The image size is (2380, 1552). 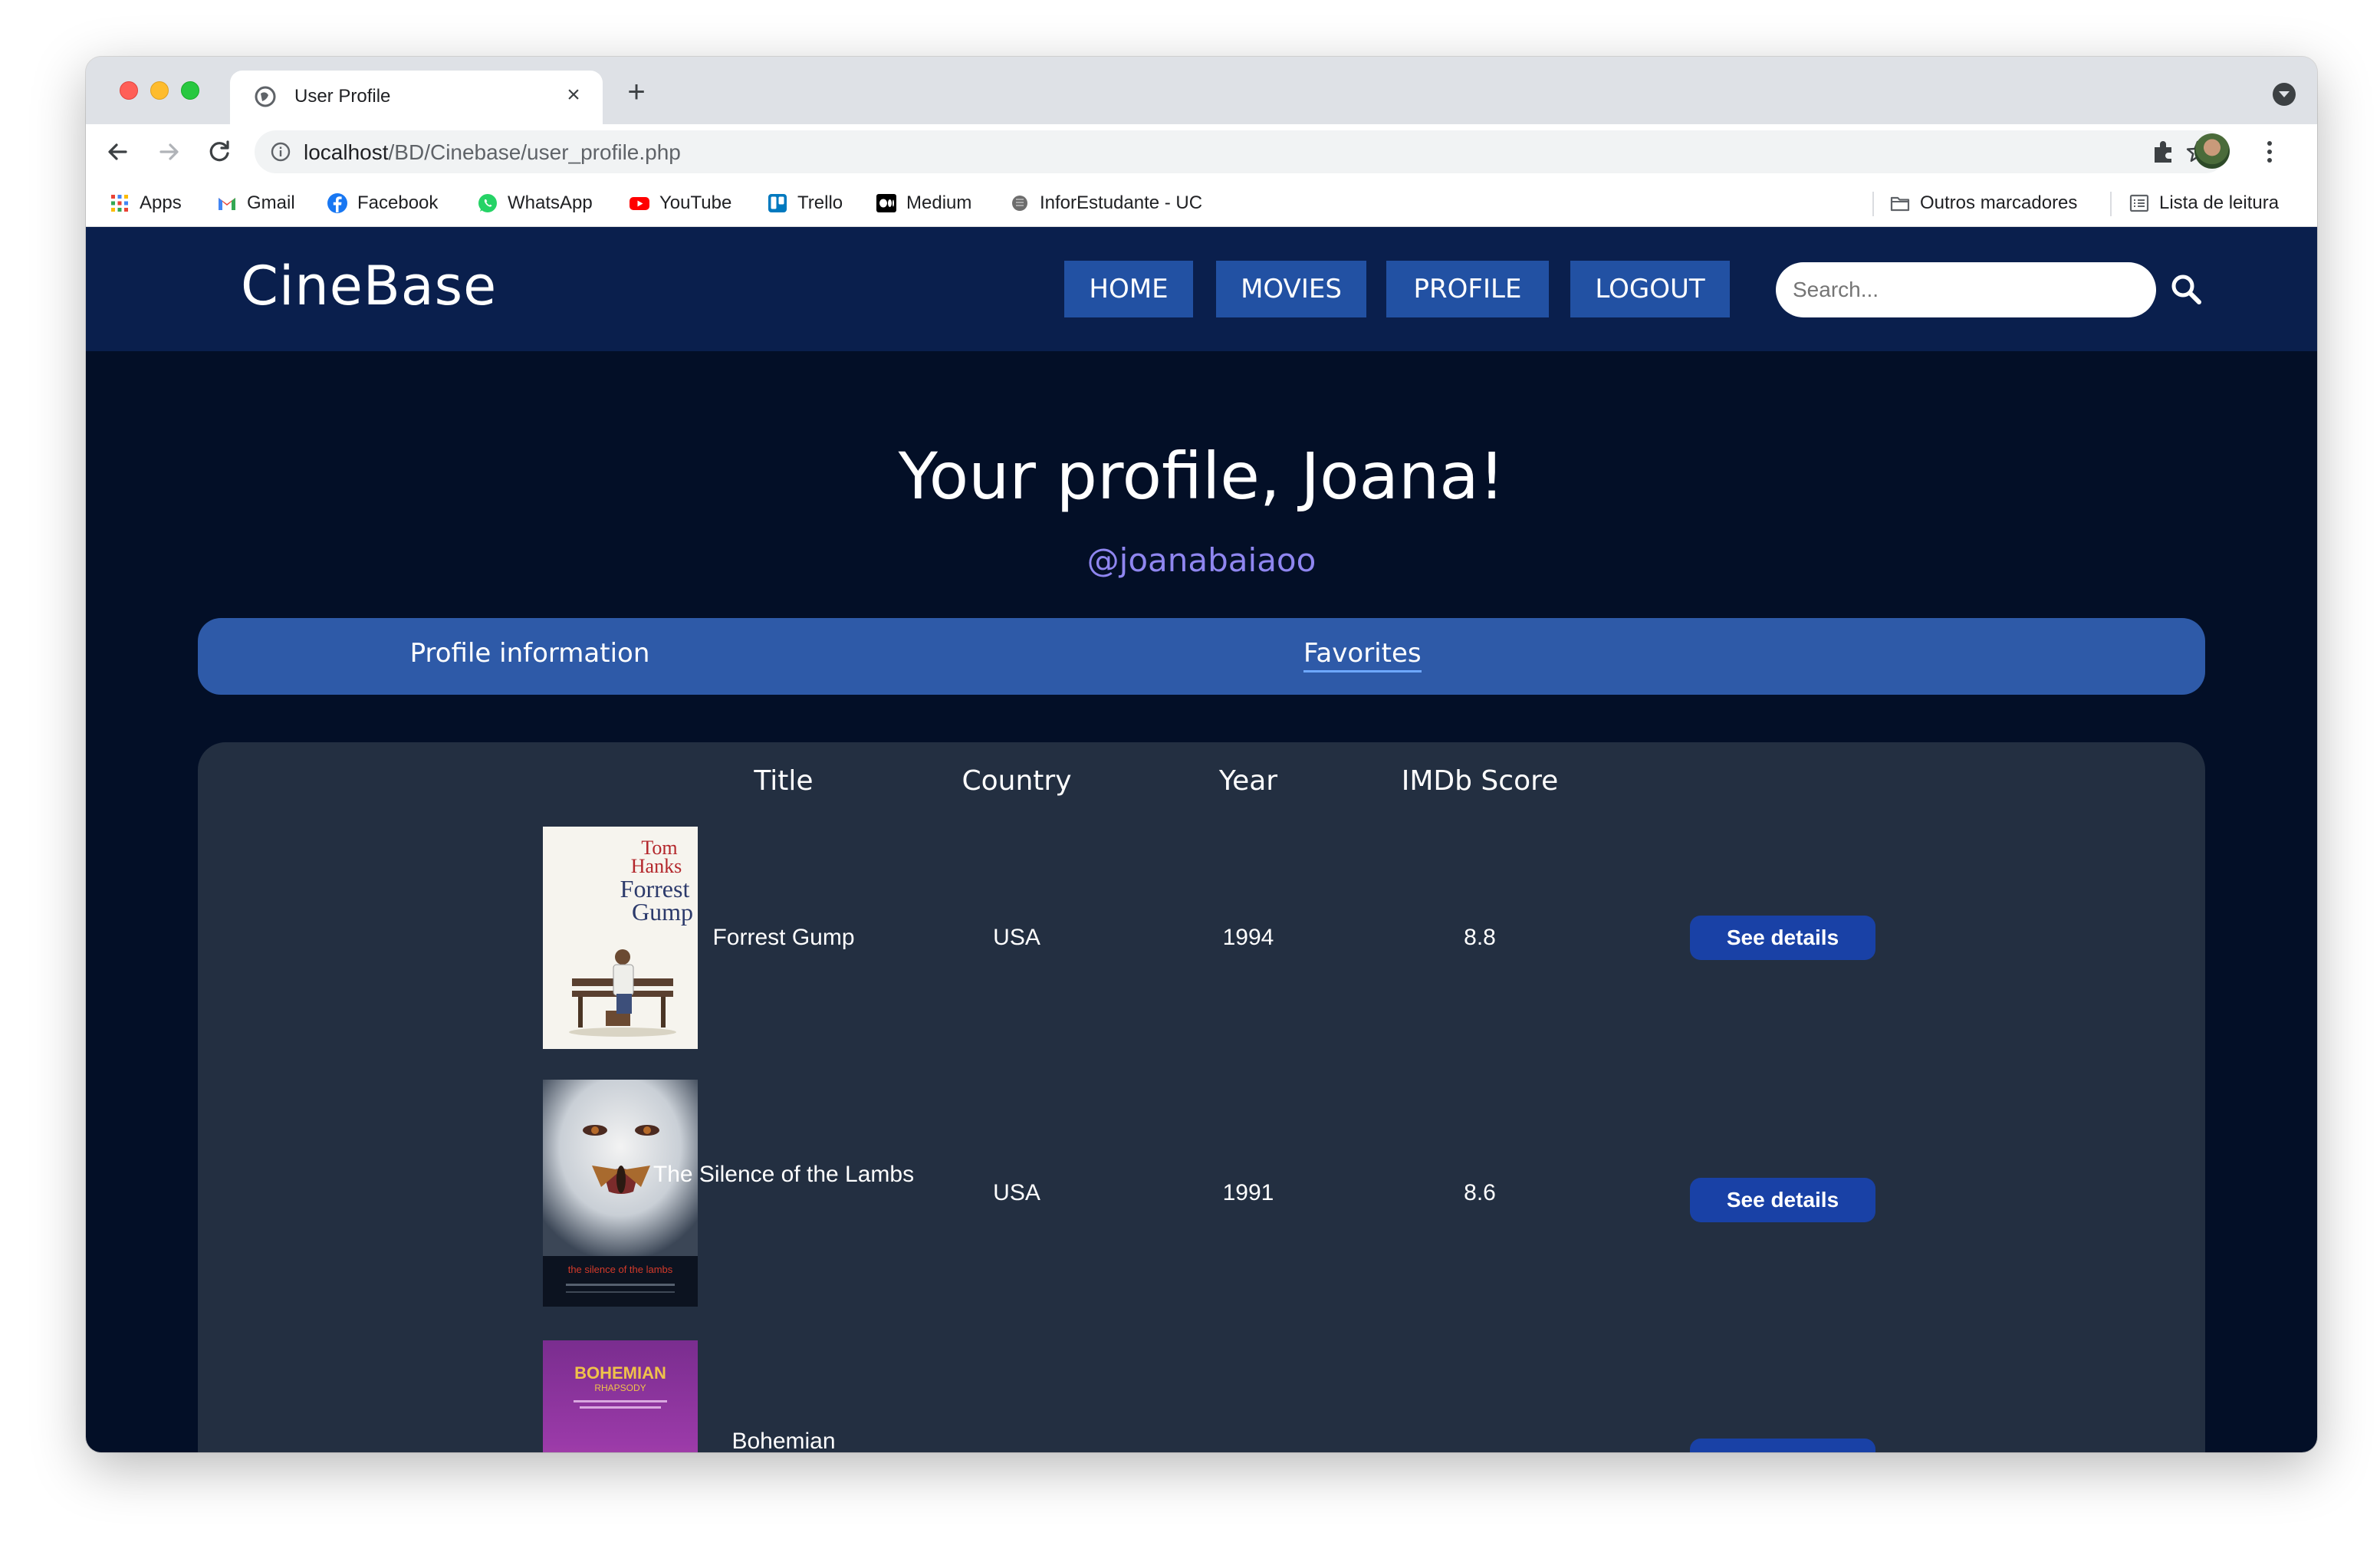 What do you see at coordinates (398, 202) in the screenshot?
I see `bookmark-label: Facebook` at bounding box center [398, 202].